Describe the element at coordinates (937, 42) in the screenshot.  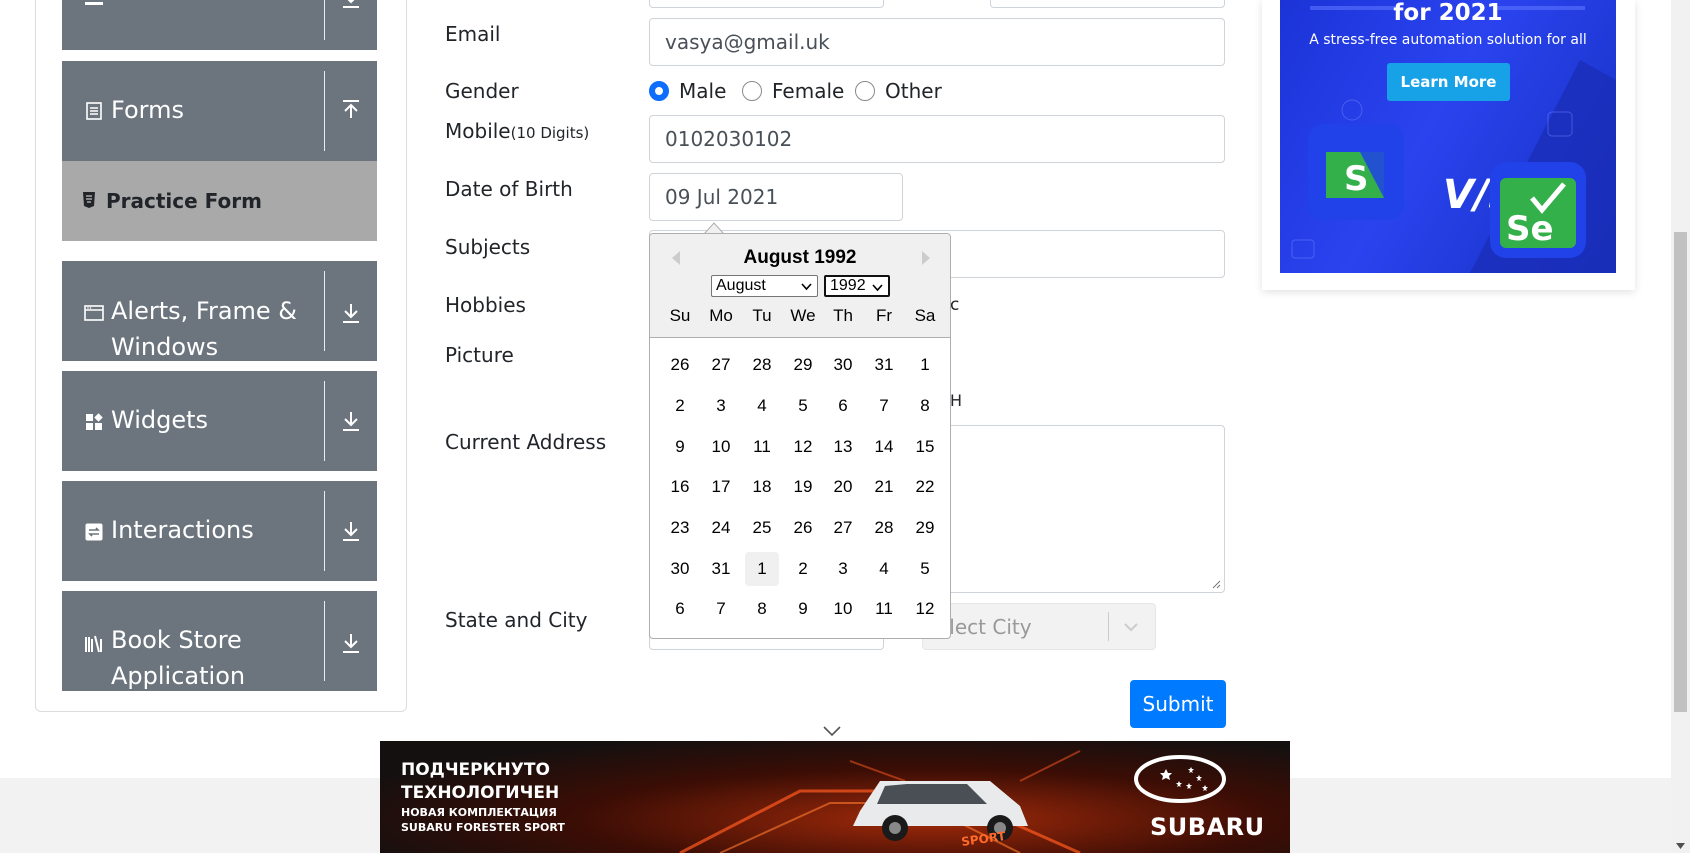
I see `email-field: vasya@gmail.uk` at that location.